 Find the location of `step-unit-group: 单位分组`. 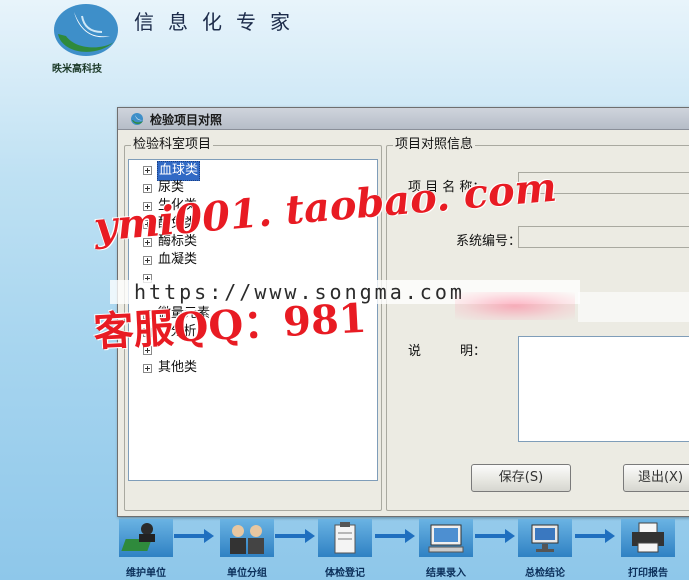

step-unit-group: 单位分组 is located at coordinates (247, 547).